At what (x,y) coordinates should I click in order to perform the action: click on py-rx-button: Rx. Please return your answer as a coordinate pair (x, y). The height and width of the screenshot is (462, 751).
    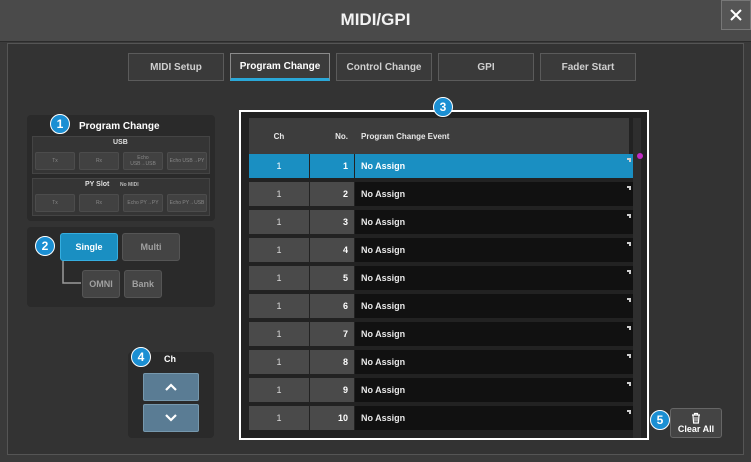
    Looking at the image, I should click on (99, 203).